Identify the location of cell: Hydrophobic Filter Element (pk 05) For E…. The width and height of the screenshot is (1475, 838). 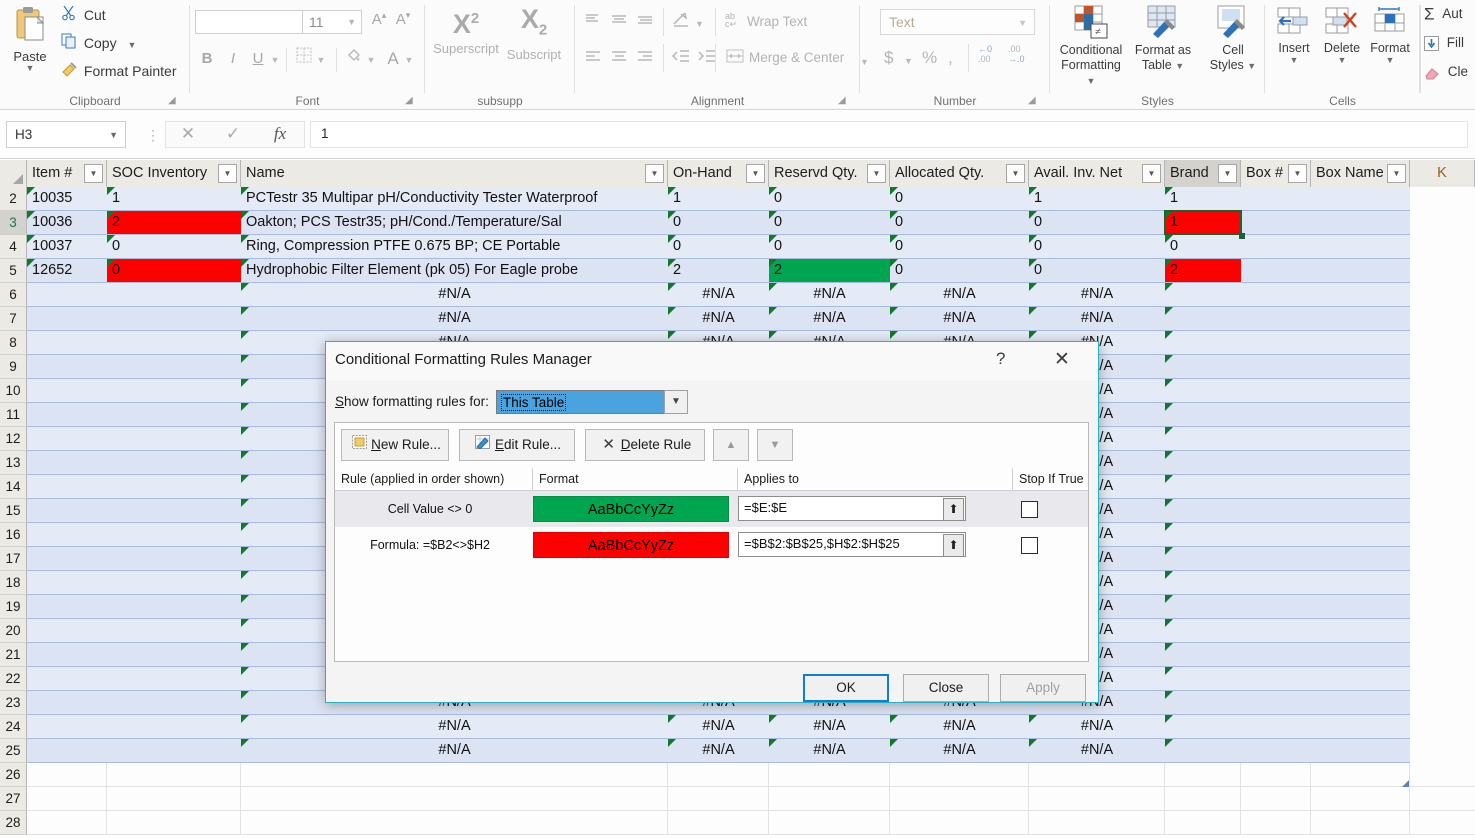
(454, 270).